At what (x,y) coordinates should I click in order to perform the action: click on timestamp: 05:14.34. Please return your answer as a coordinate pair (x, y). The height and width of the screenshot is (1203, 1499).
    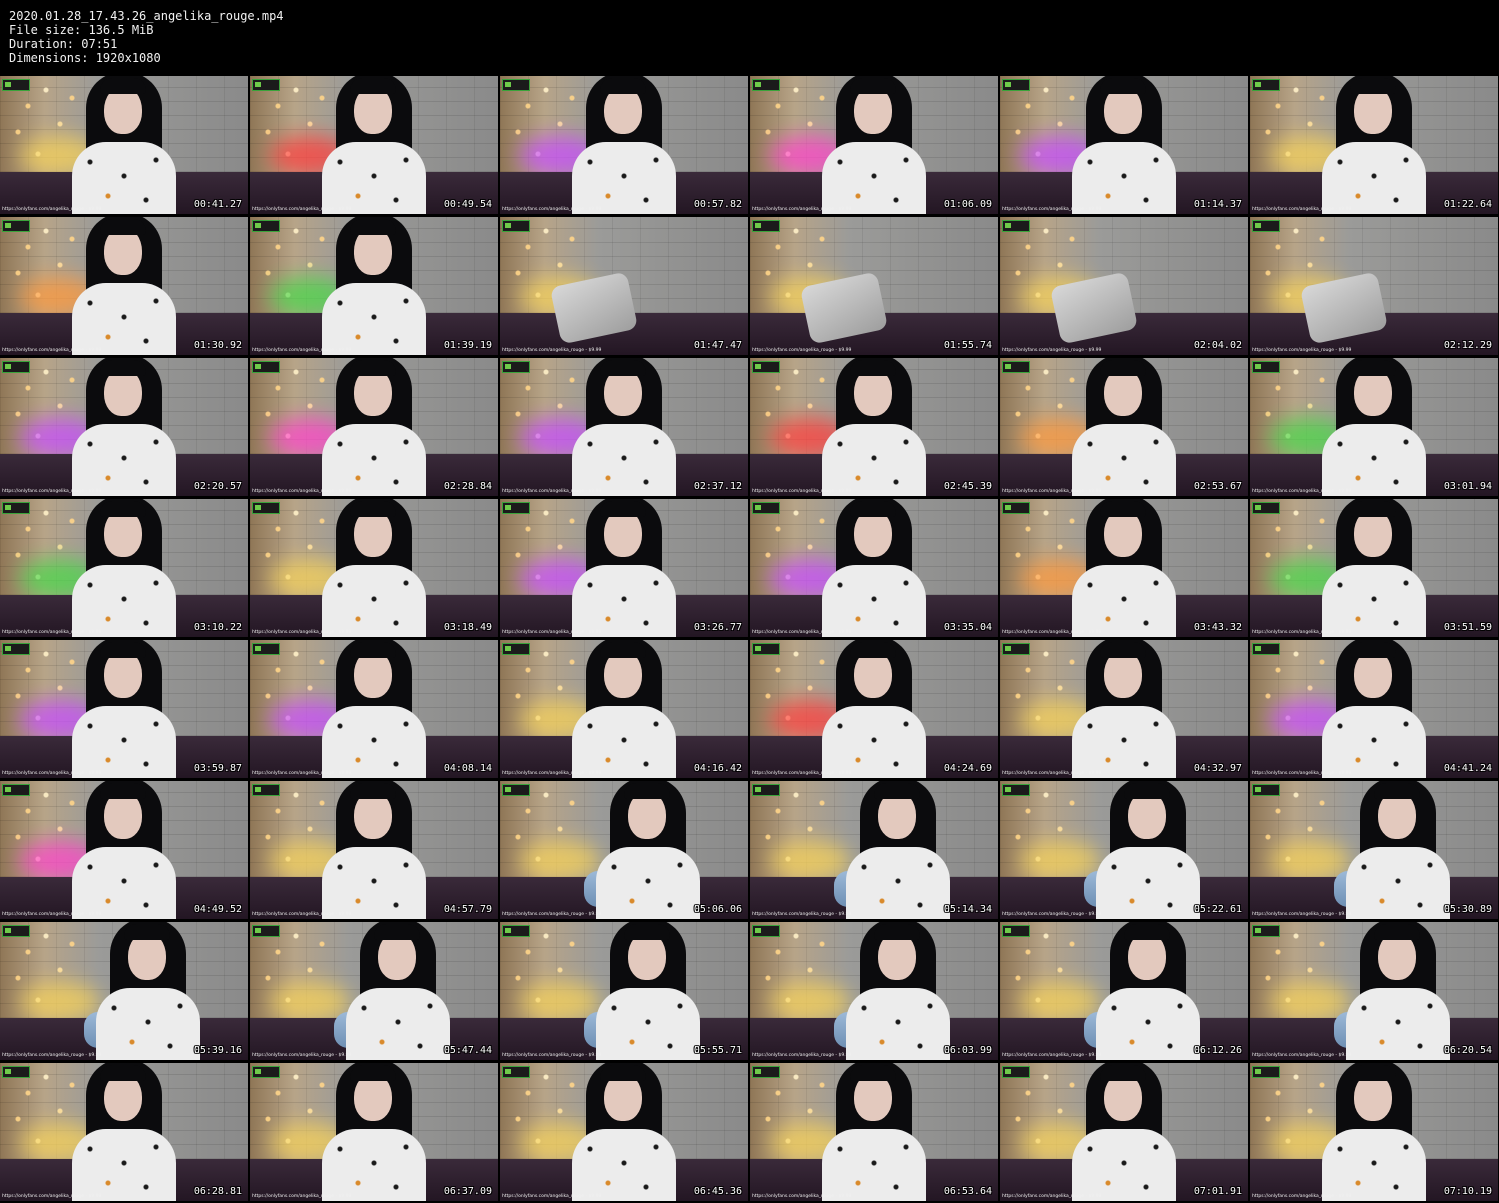
    Looking at the image, I should click on (967, 909).